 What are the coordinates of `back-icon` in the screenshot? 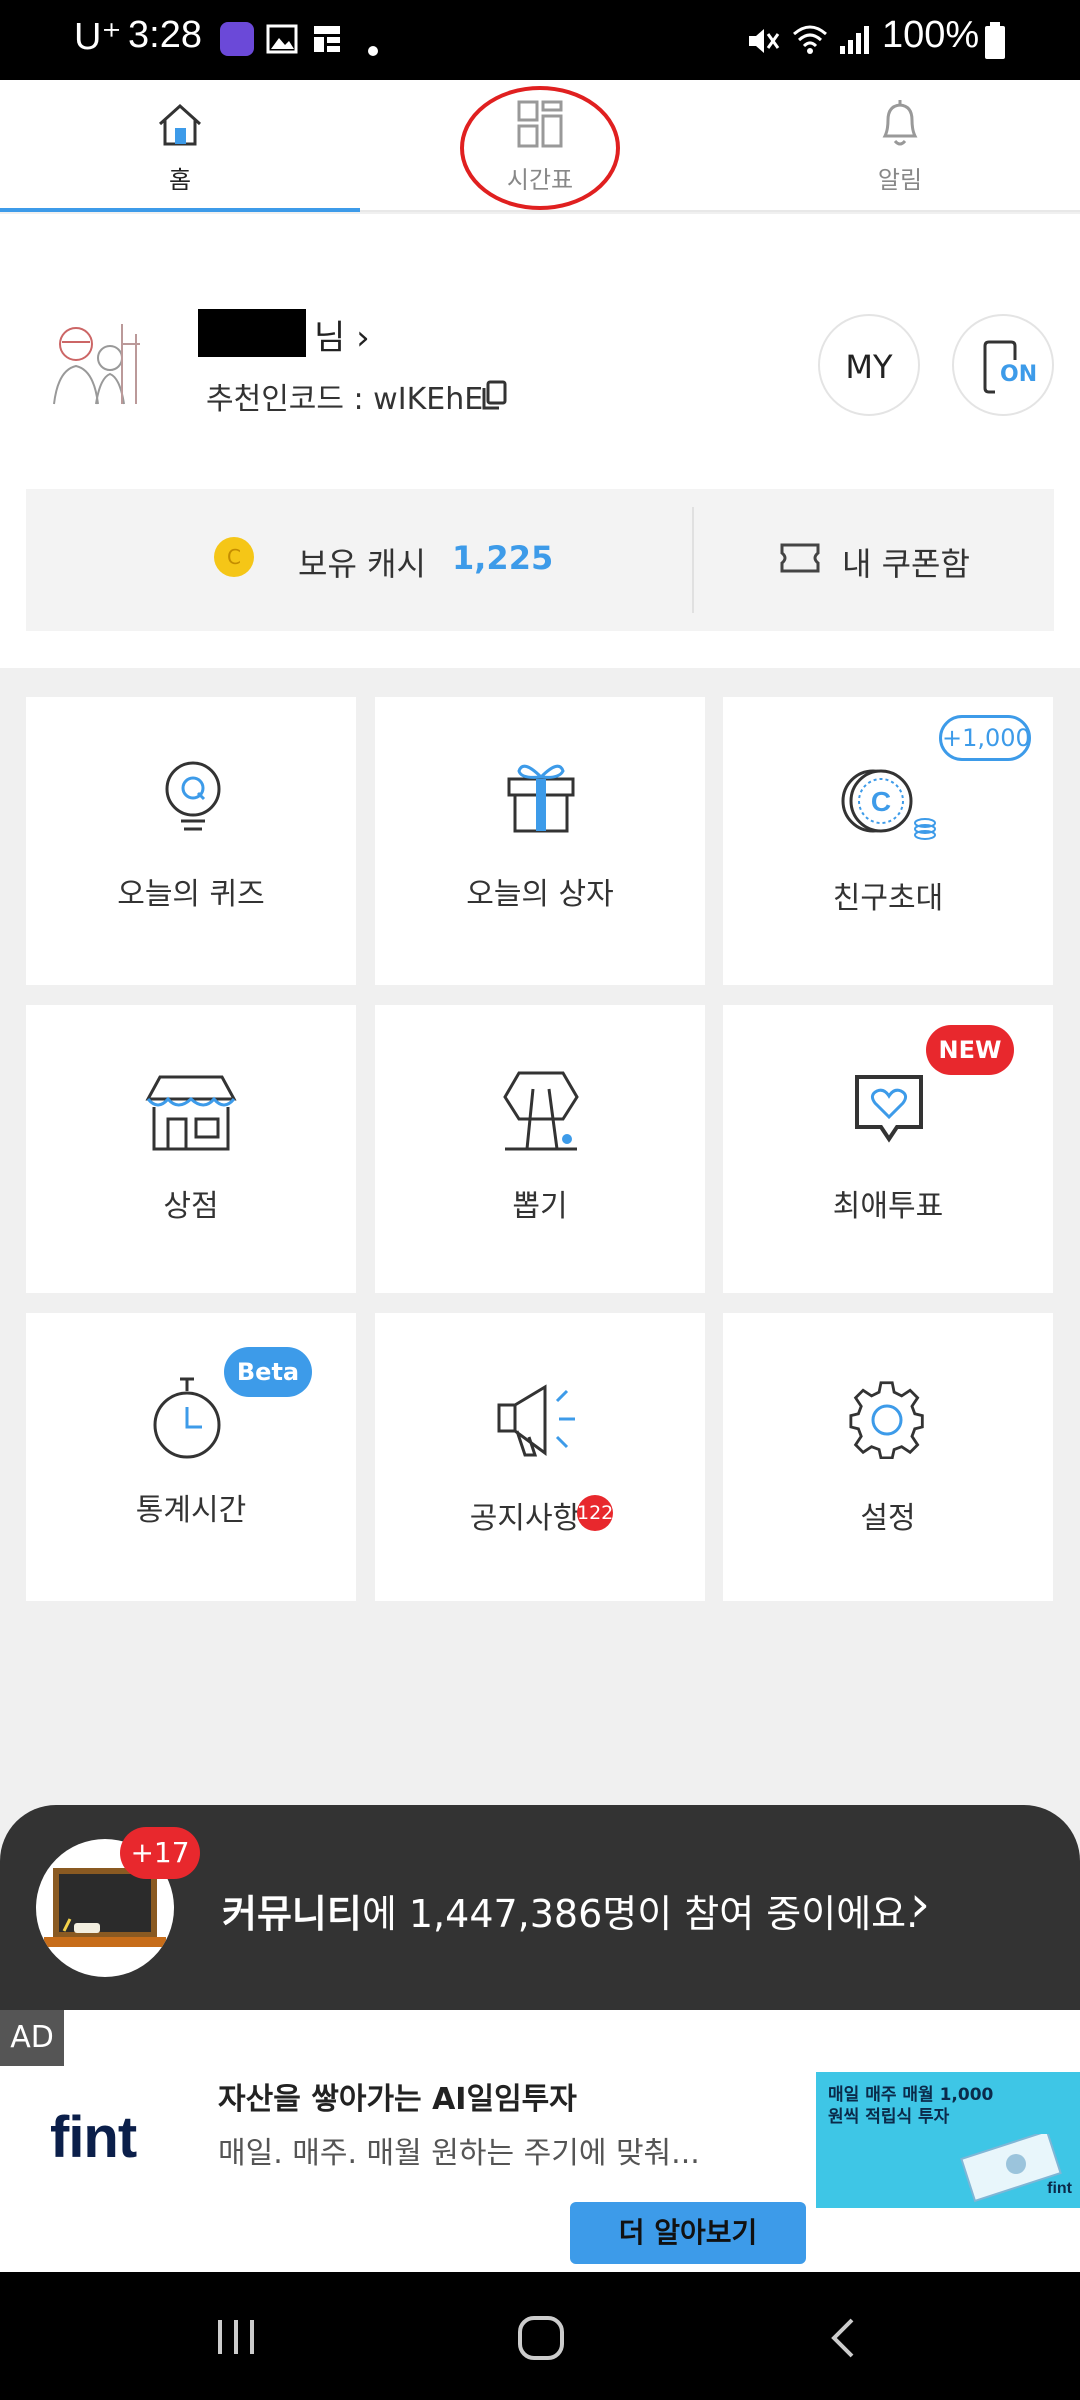 It's located at (843, 2338).